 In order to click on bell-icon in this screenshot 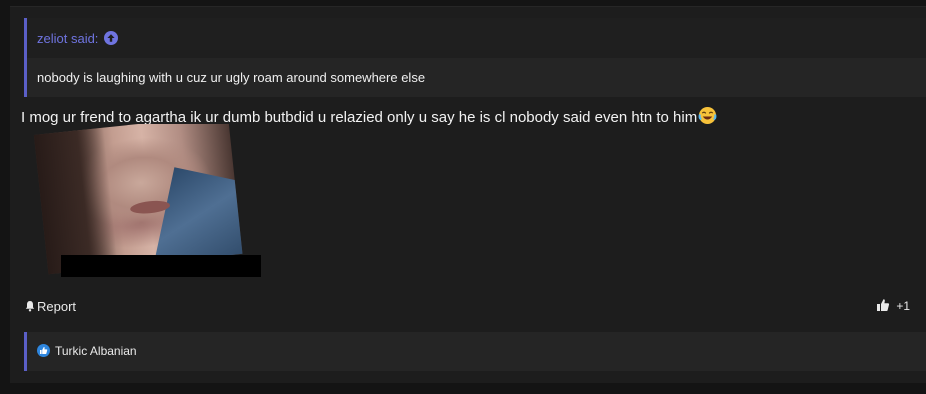, I will do `click(30, 306)`.